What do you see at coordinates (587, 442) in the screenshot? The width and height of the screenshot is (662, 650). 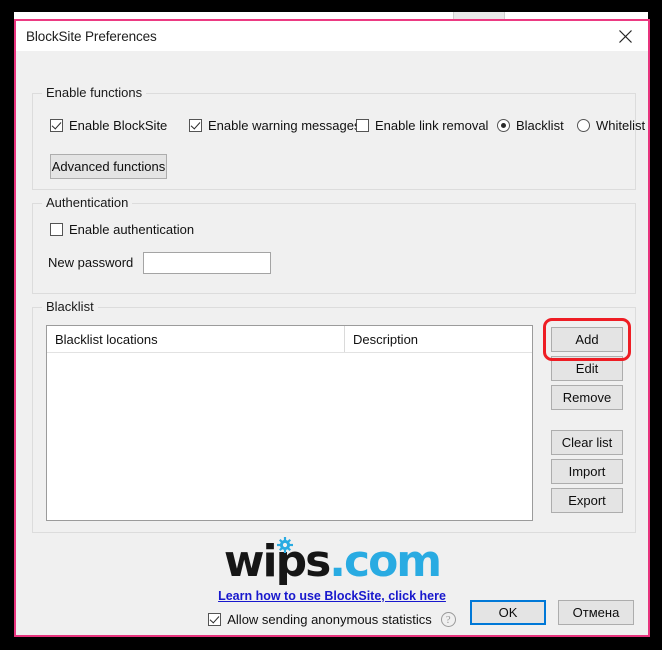 I see `clear-list-button: Clear list` at bounding box center [587, 442].